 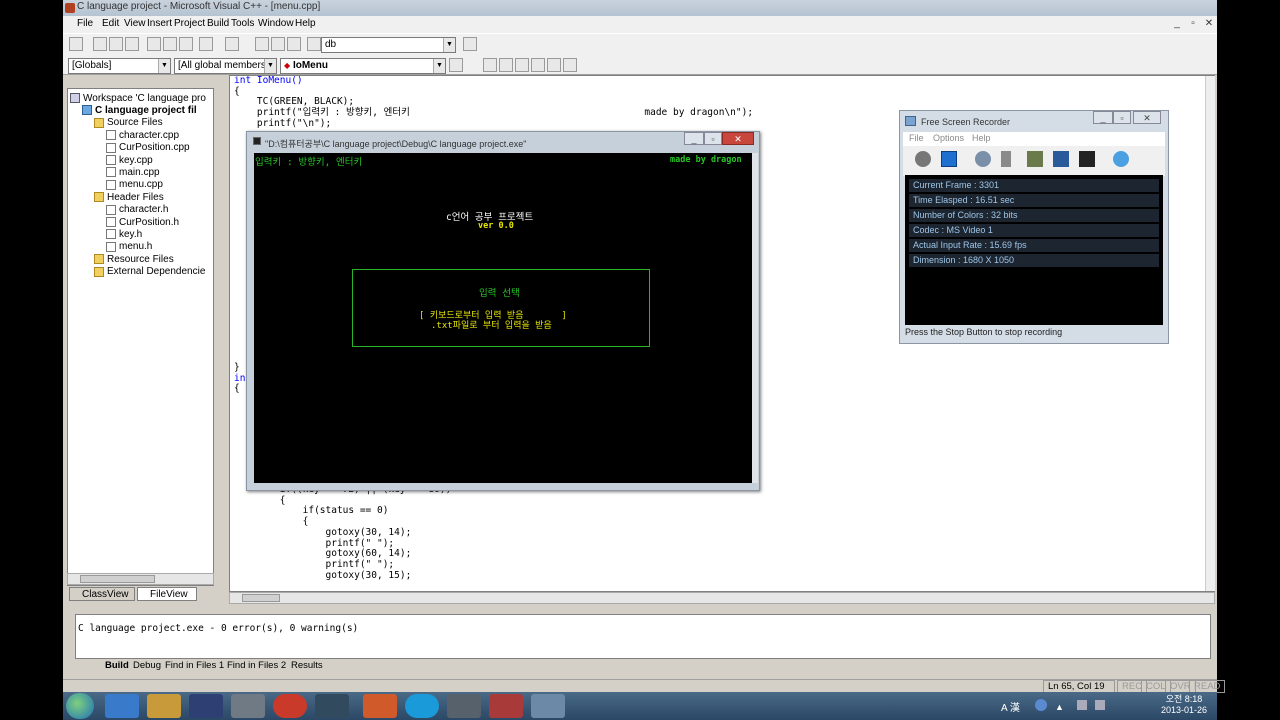 I want to click on tab-debug: Debug, so click(x=147, y=665).